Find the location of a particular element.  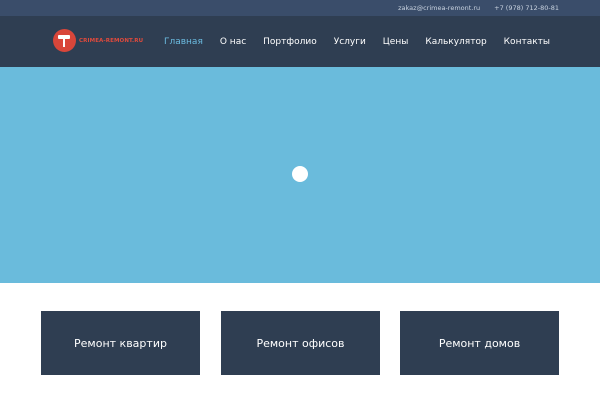

contact-email-link: zakaz@crimea-remont.ru is located at coordinates (439, 8).